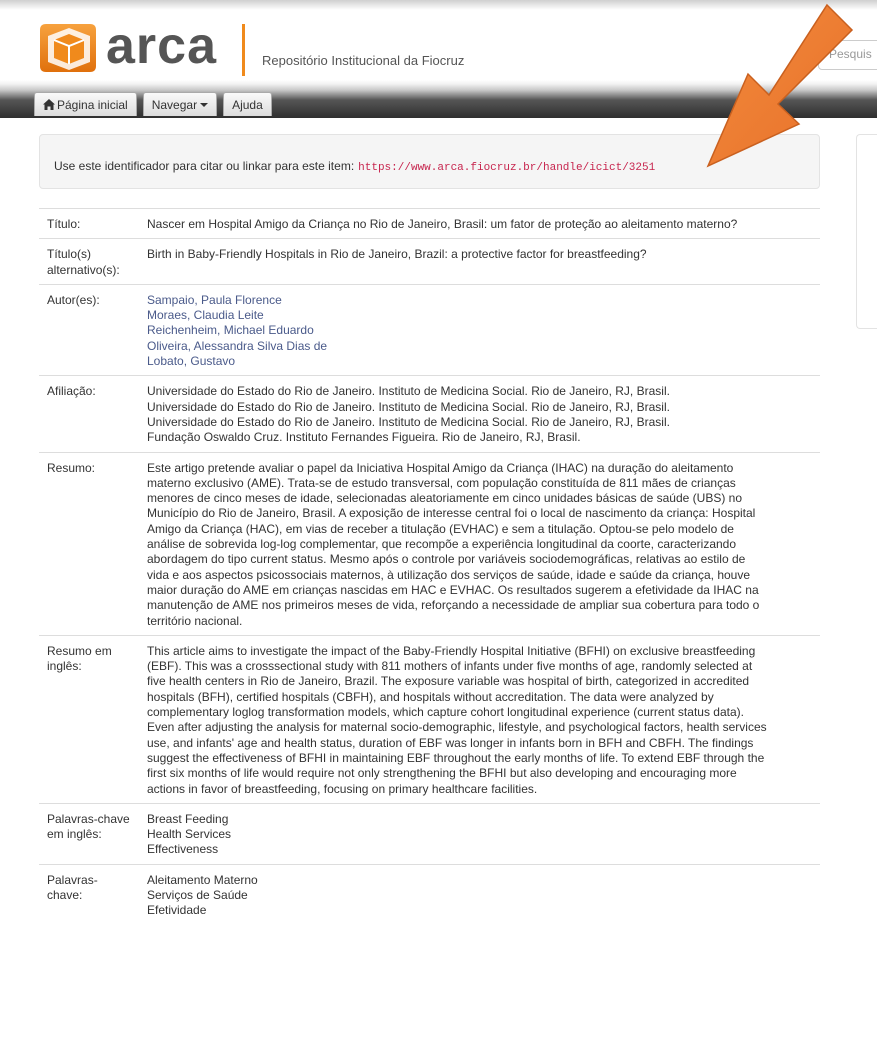 The width and height of the screenshot is (877, 1037). What do you see at coordinates (71, 391) in the screenshot?
I see `metadata-label: Afiliação:` at bounding box center [71, 391].